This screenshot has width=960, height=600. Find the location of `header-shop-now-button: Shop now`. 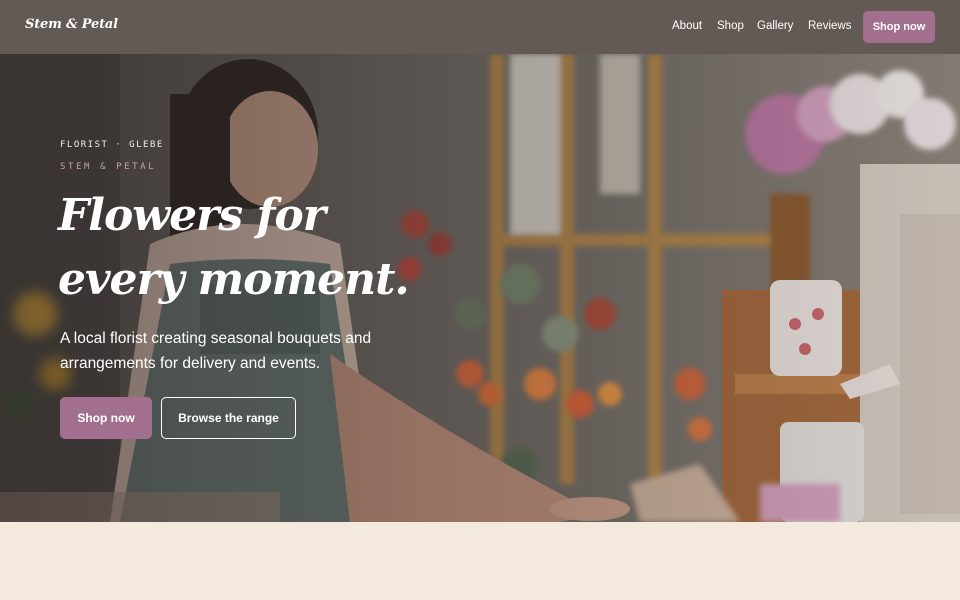

header-shop-now-button: Shop now is located at coordinates (899, 27).